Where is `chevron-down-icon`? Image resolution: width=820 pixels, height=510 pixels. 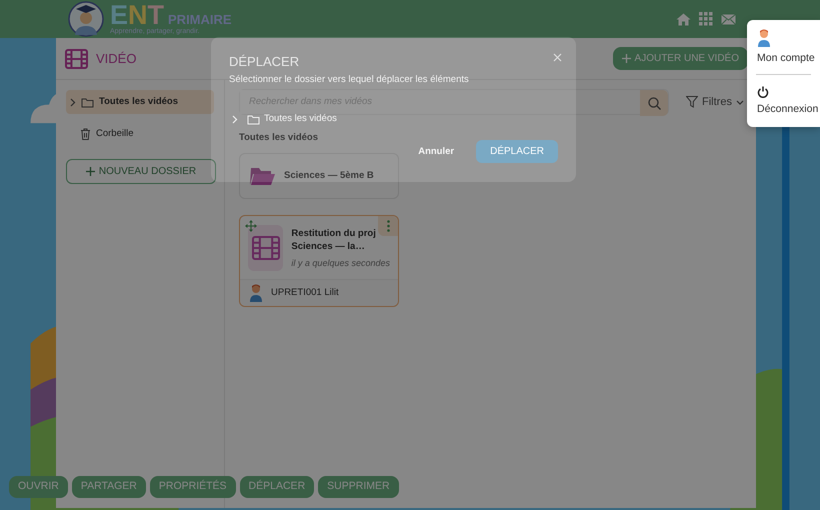
chevron-down-icon is located at coordinates (740, 102).